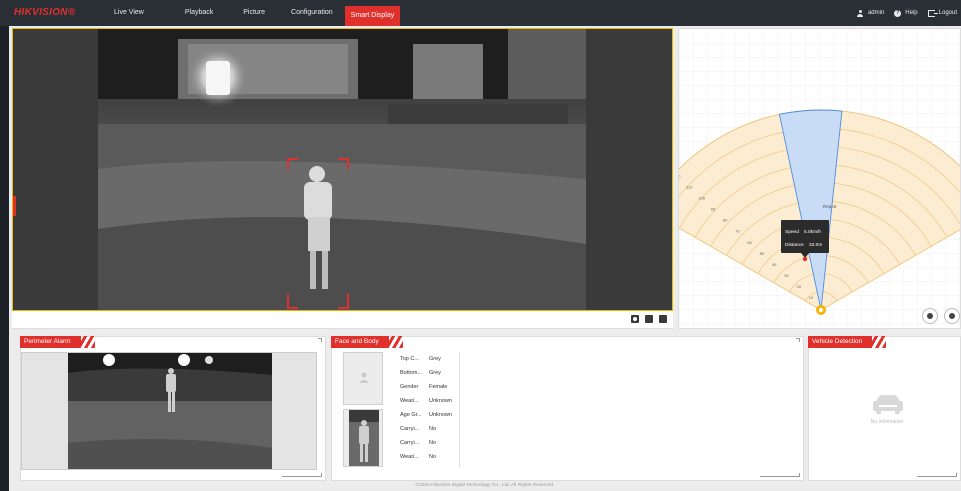 Image resolution: width=961 pixels, height=491 pixels. What do you see at coordinates (342, 320) in the screenshot?
I see `live-toolbar` at bounding box center [342, 320].